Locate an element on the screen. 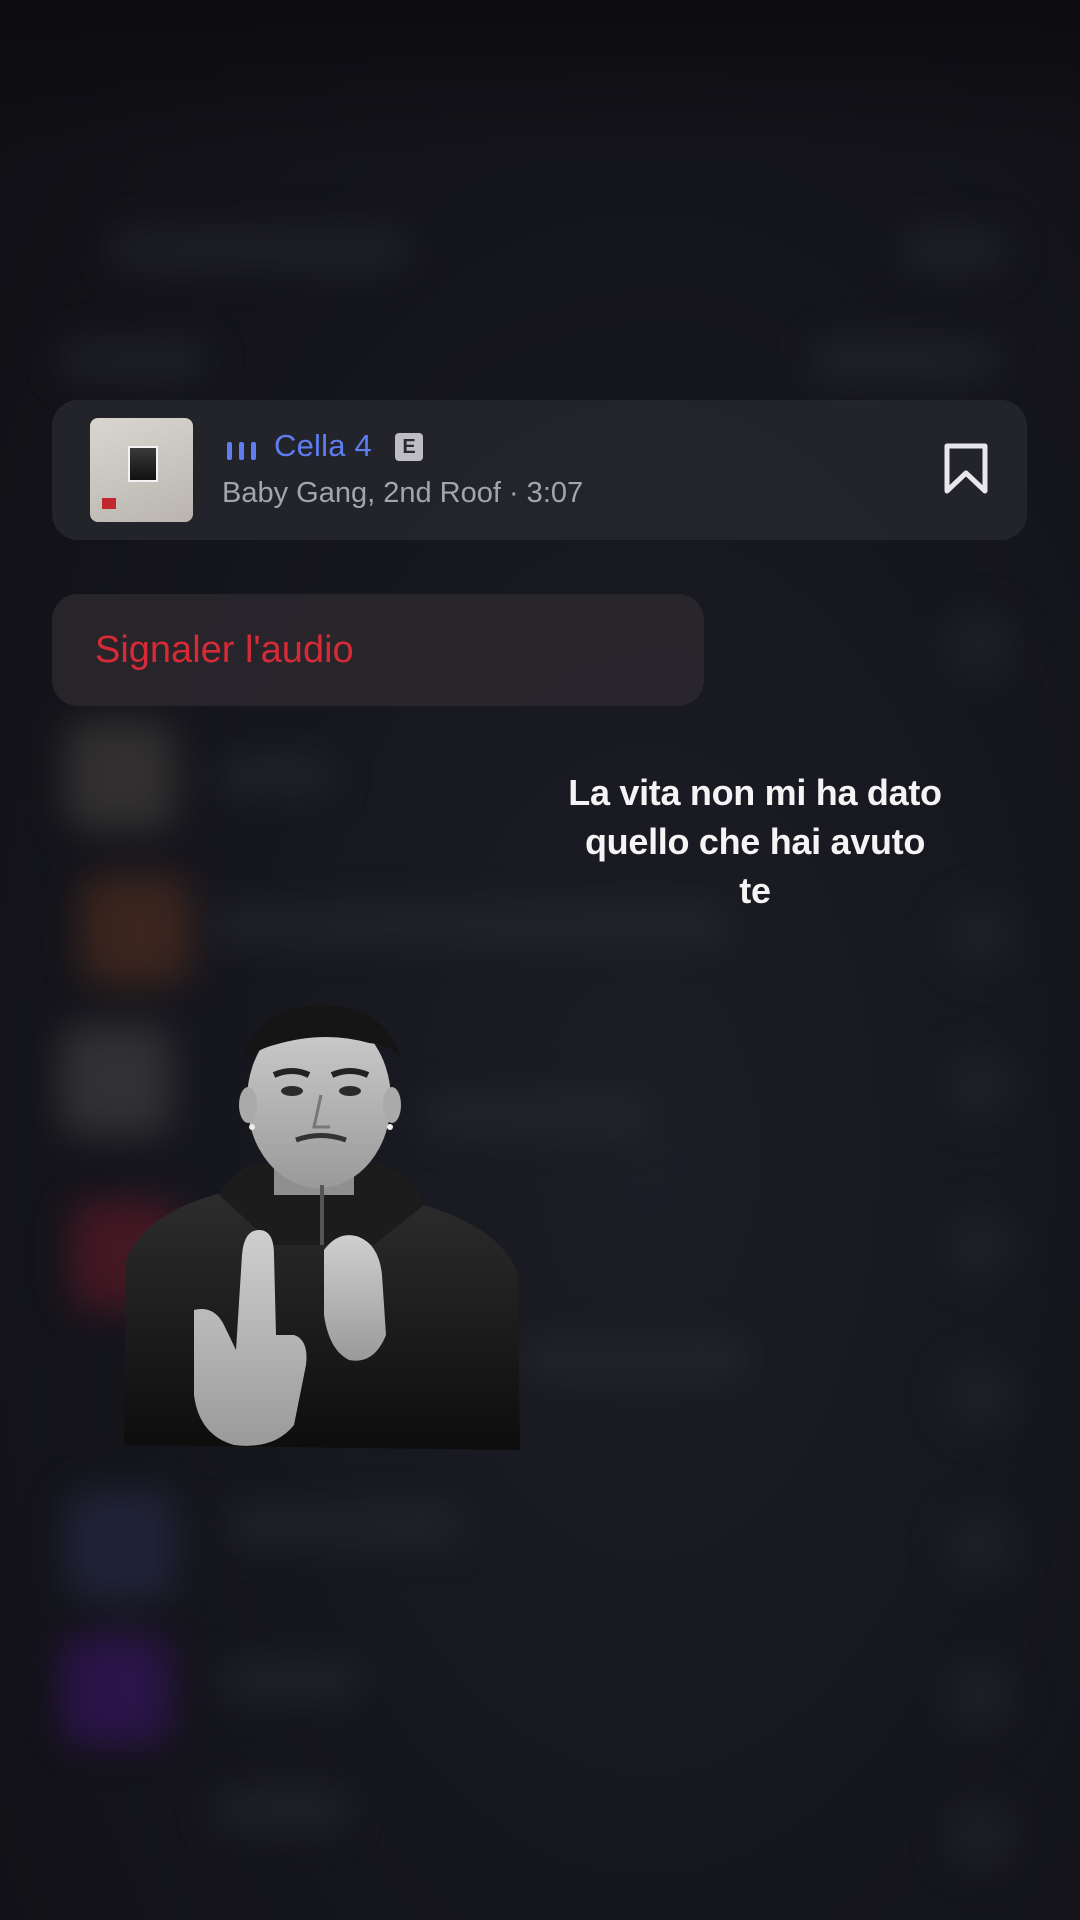  explicit-badge: E is located at coordinates (409, 447).